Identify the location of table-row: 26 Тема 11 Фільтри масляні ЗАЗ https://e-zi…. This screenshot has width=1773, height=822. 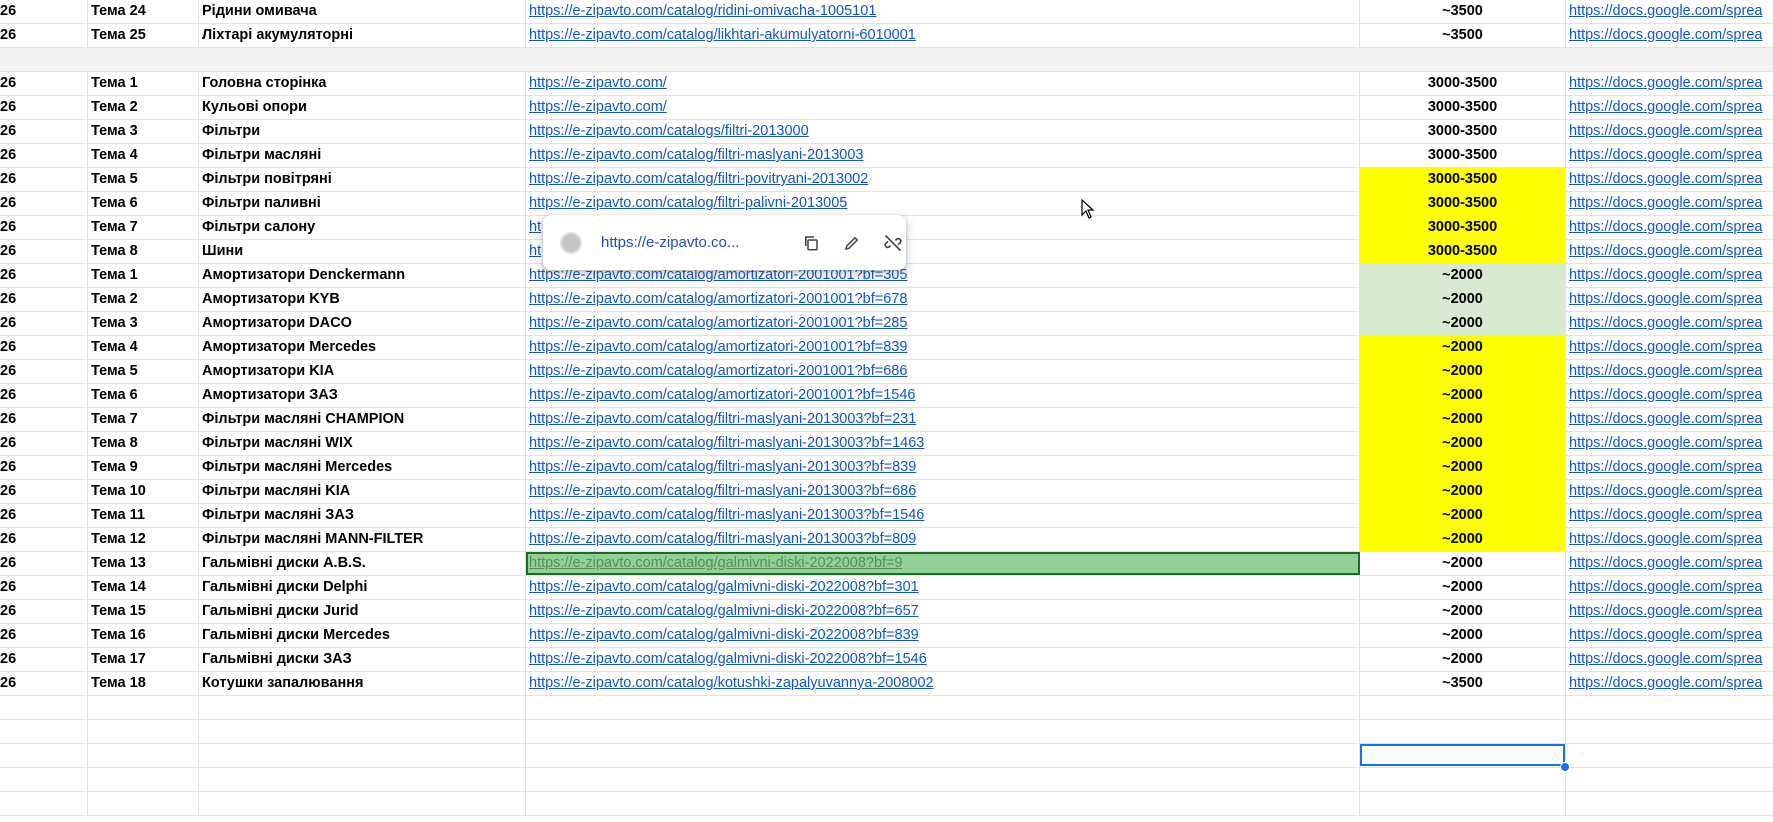
(886, 516).